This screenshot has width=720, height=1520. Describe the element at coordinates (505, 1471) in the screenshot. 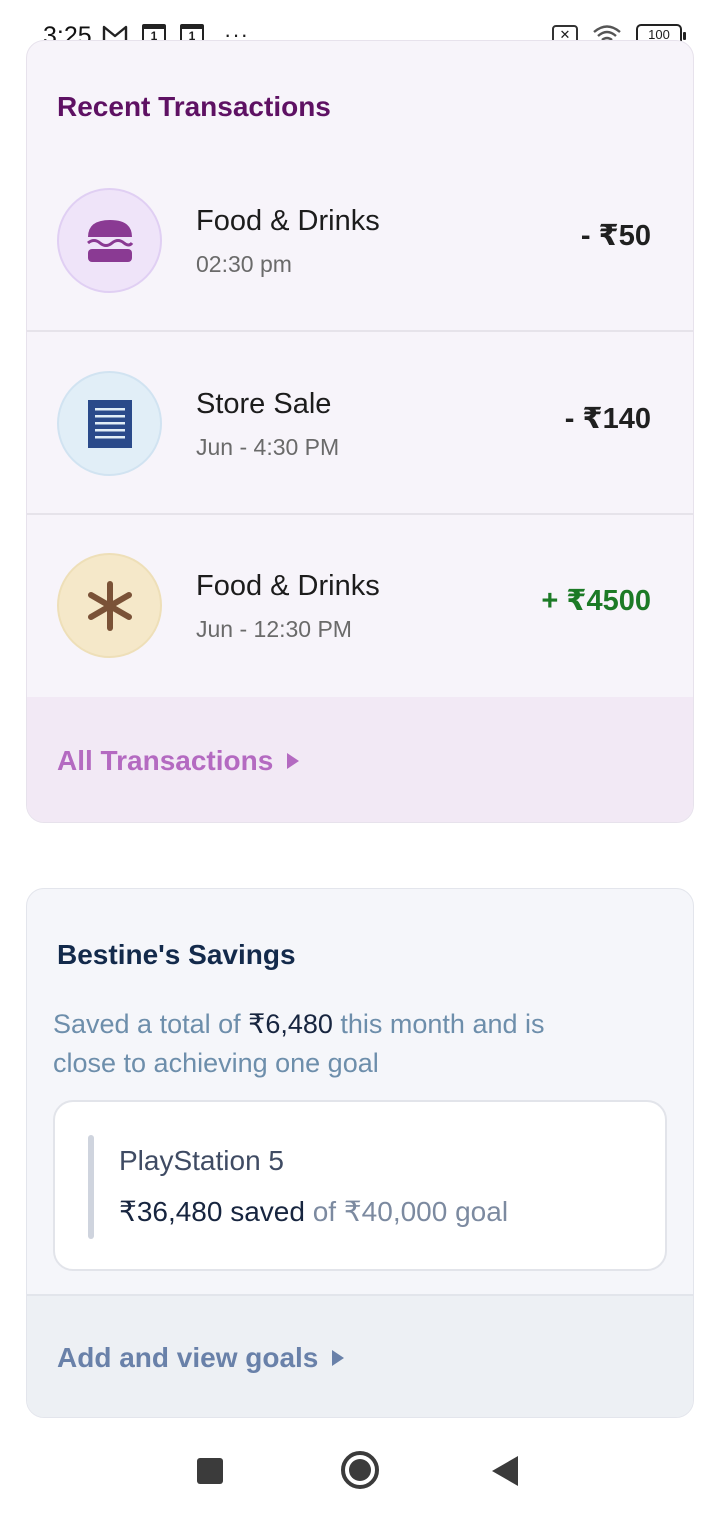

I see `back-button` at that location.